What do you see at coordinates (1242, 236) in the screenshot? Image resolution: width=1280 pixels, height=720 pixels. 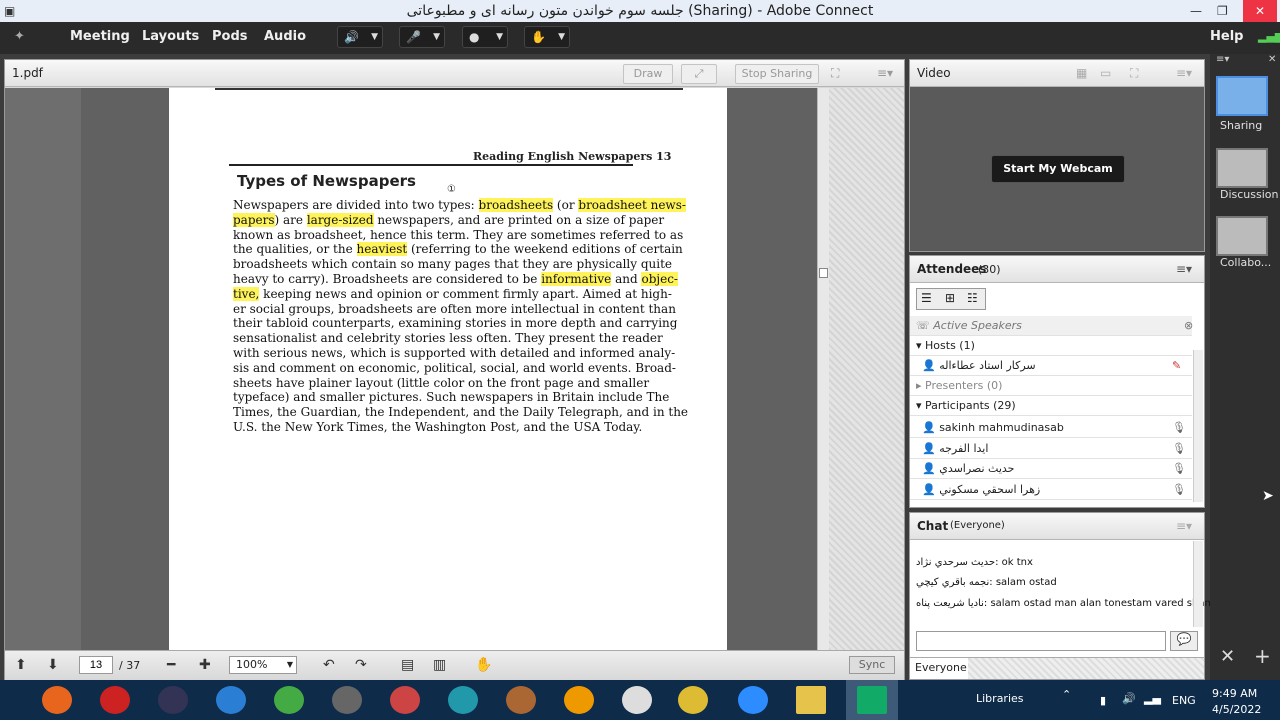 I see `layout-collaboration` at bounding box center [1242, 236].